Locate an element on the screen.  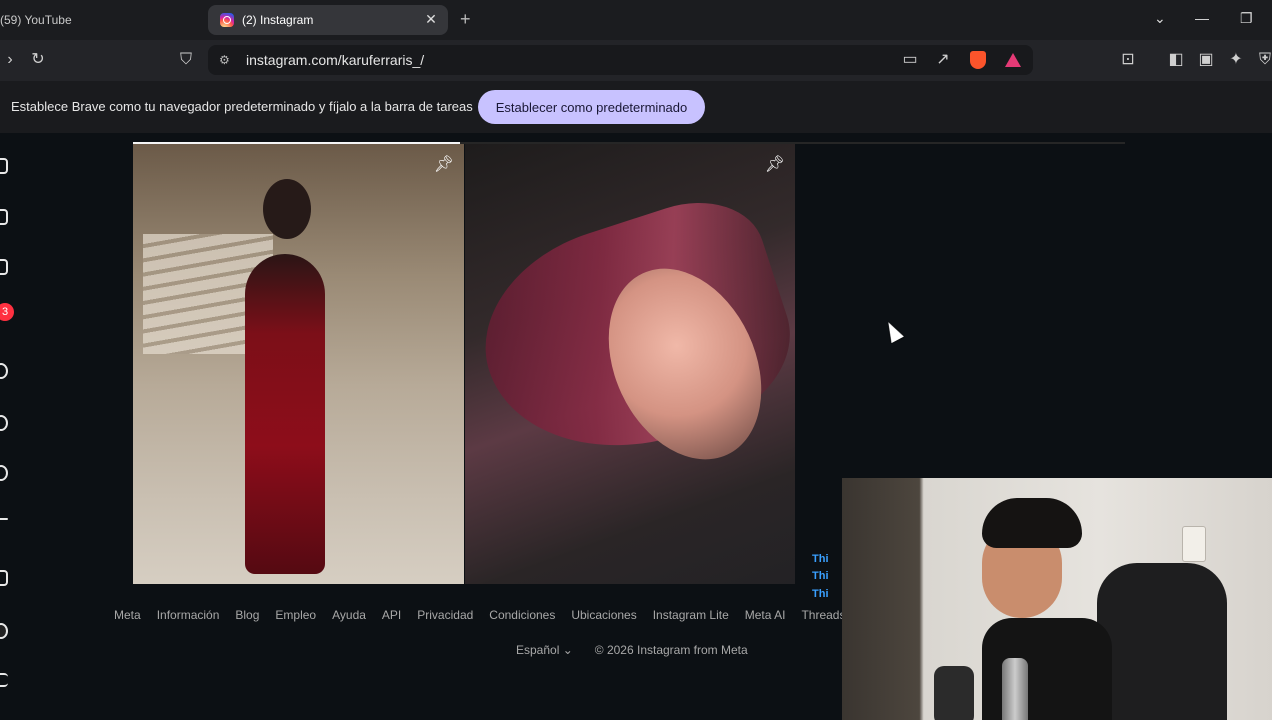
tab-instagram: (2) Instagram ✕ is located at coordinates (328, 20).